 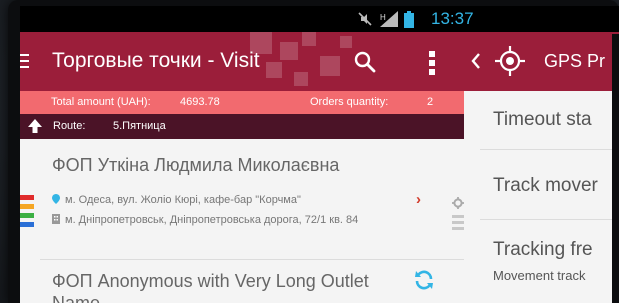 I want to click on svg-text: H, so click(x=383, y=17).